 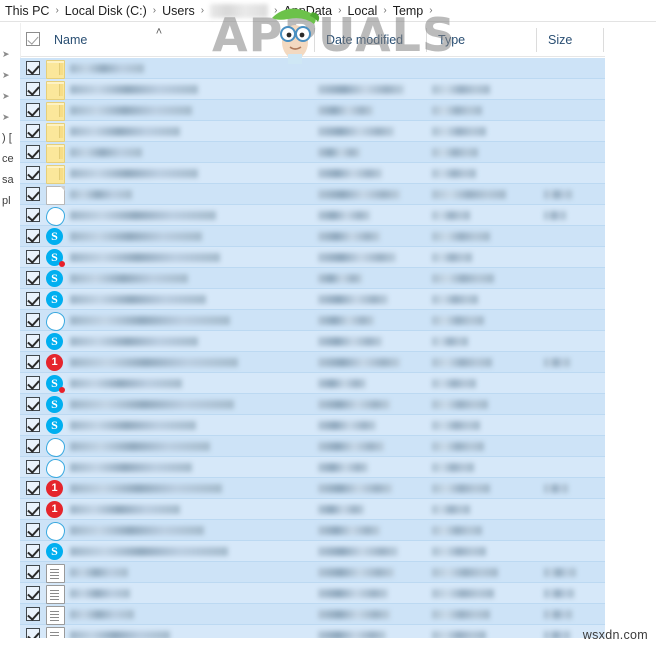 I want to click on select-all-checkbox, so click(x=33, y=39).